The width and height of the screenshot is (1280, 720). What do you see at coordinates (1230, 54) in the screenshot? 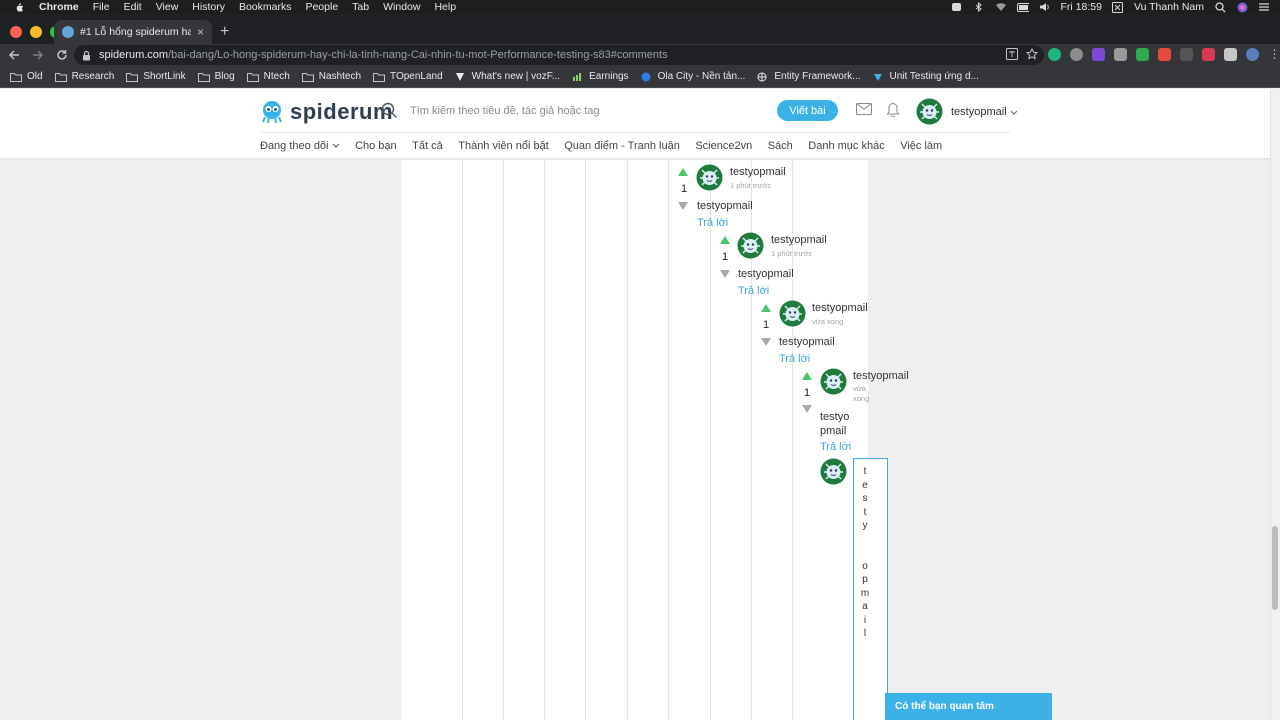
I see `puzzle-extensions-icon` at bounding box center [1230, 54].